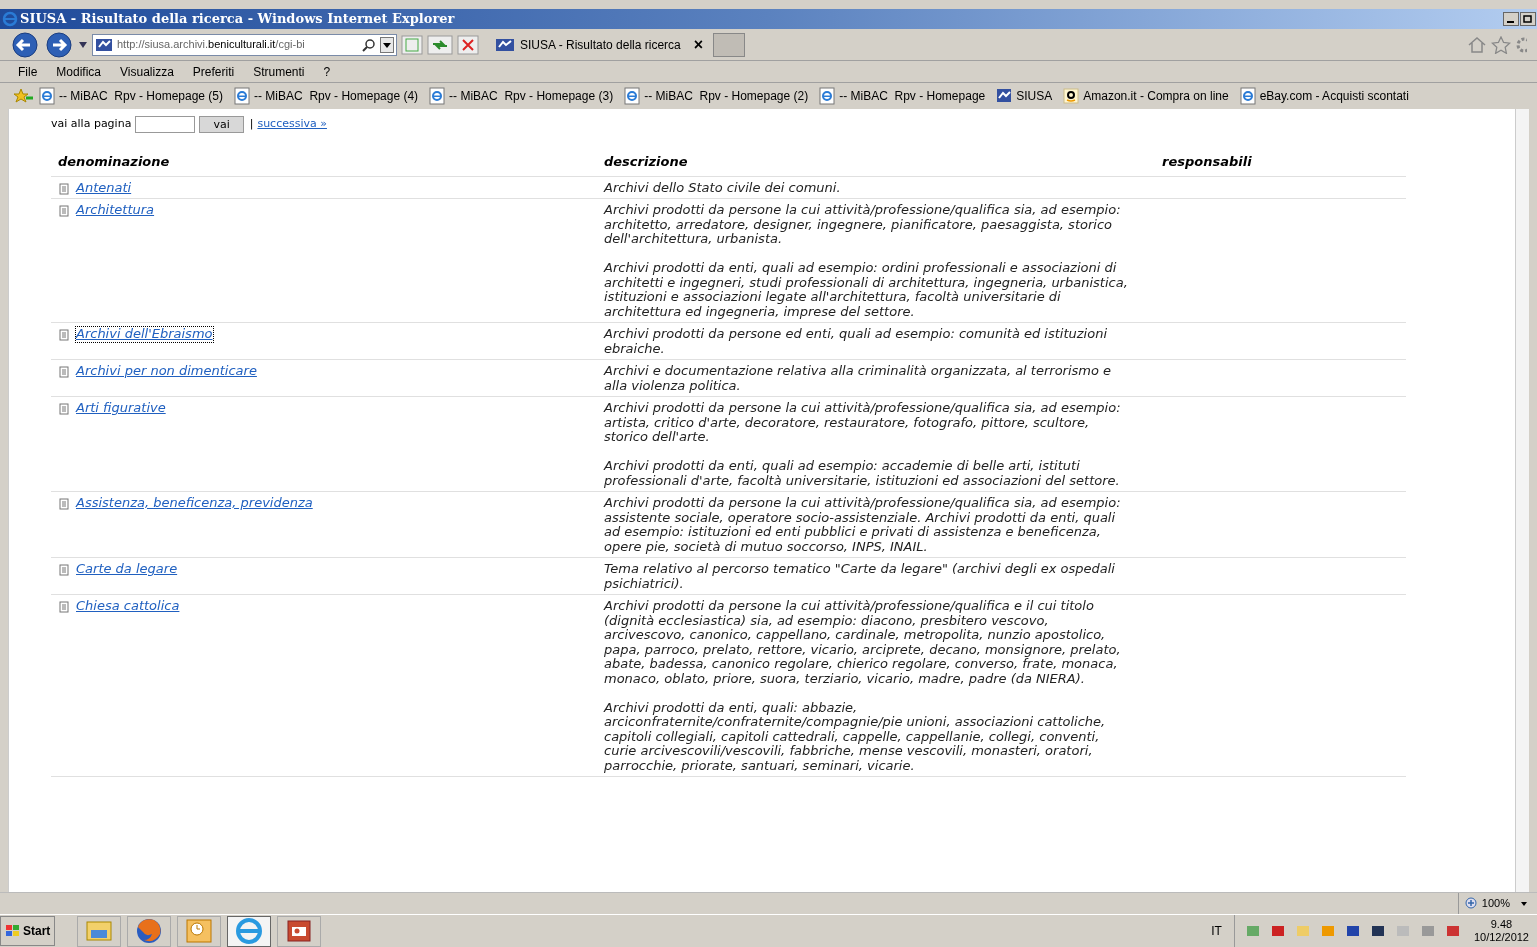  Describe the element at coordinates (863, 642) in the screenshot. I see `description-text: Archivi prodotti da persone la cui attività/professione/qualifica e il cui titolo (dignità ecclesiastica) sia, ad esempio: diacono, presbitero vescovo, arcivescovo, canonico, cappellano, cardinale, metropolita, nunzio apostolico, papa, parroco, prelato, rettore, vicario, arciprete, decano, monsignore, prelato, abate, badessa, canonico regolare, chierico regolare, converso, frate, monaca, monaco, oblato, priore, suora, terziario, vicario, madre, padre (da NIERA).` at that location.